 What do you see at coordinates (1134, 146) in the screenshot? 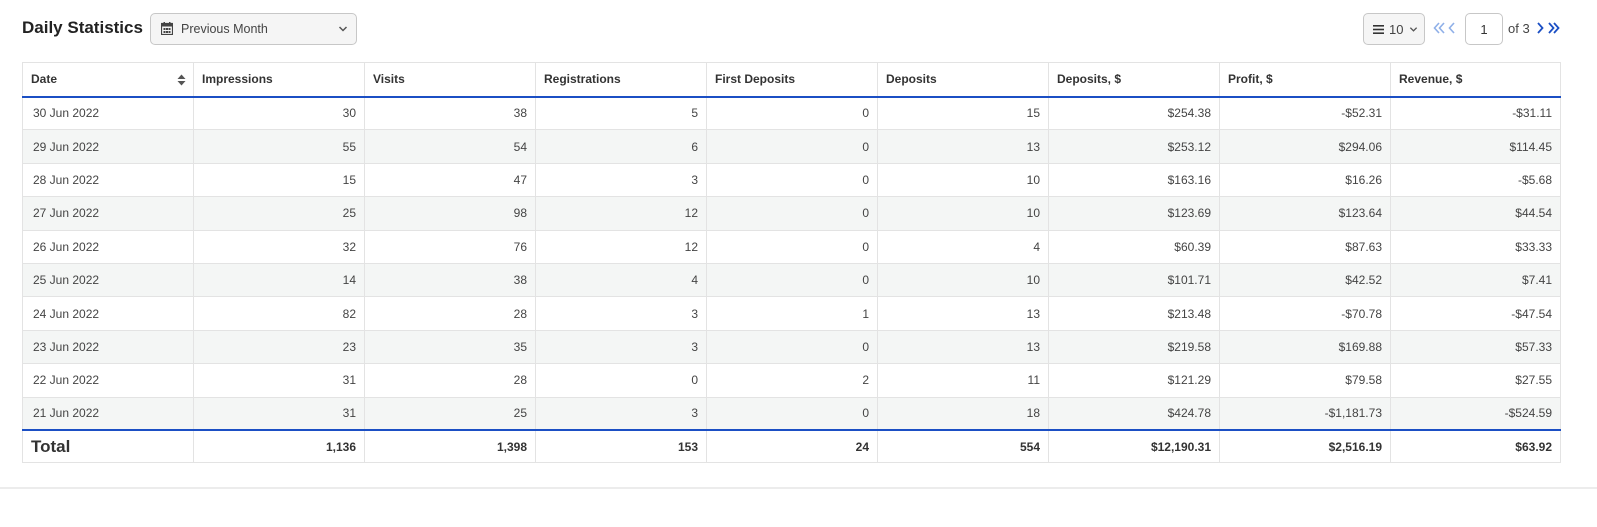
I see `cell-deposits-amount: $253.12` at bounding box center [1134, 146].